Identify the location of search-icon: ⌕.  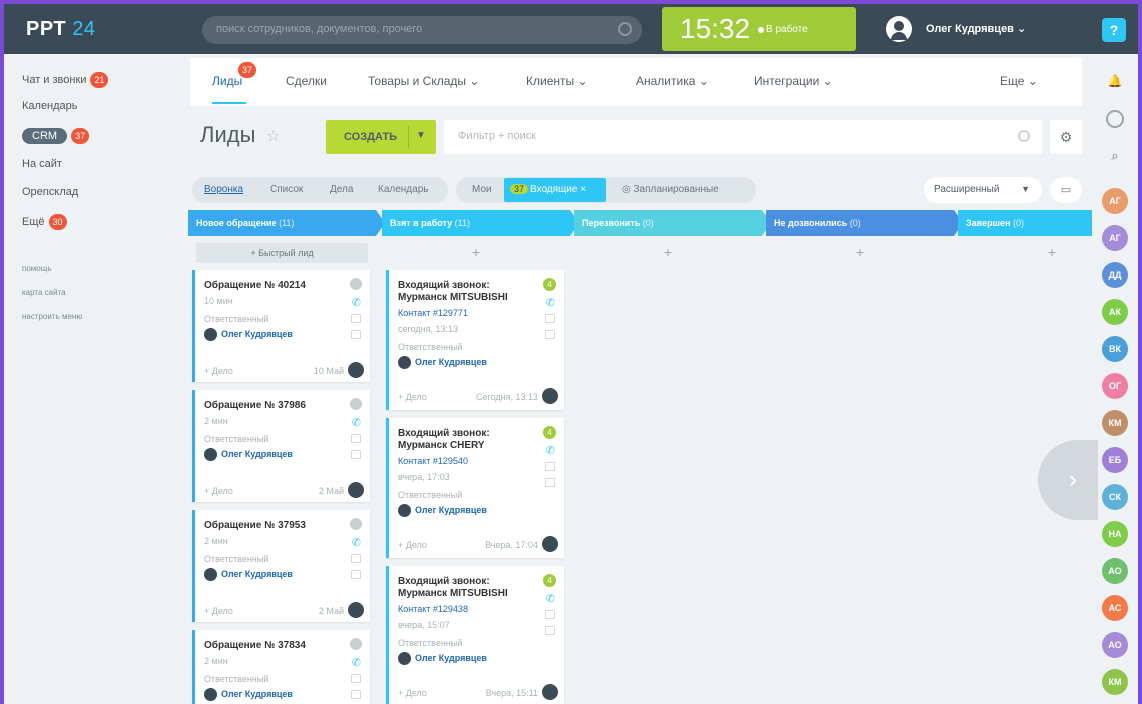
(1115, 157).